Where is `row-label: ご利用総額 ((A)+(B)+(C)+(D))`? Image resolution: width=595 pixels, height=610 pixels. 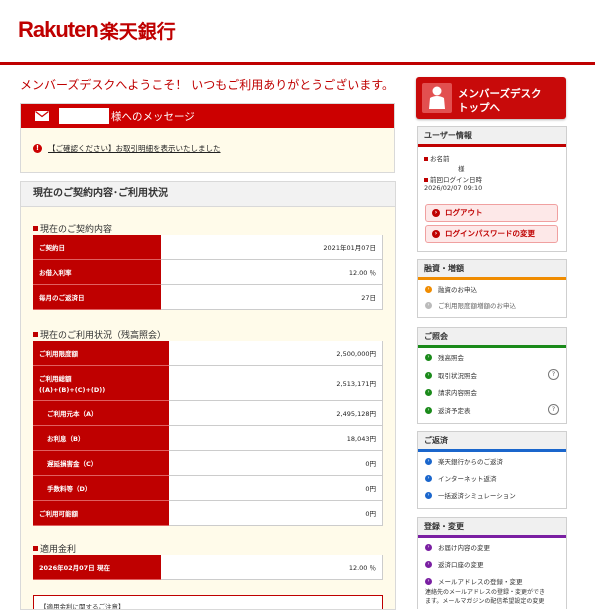 row-label: ご利用総額 ((A)+(B)+(C)+(D)) is located at coordinates (101, 383).